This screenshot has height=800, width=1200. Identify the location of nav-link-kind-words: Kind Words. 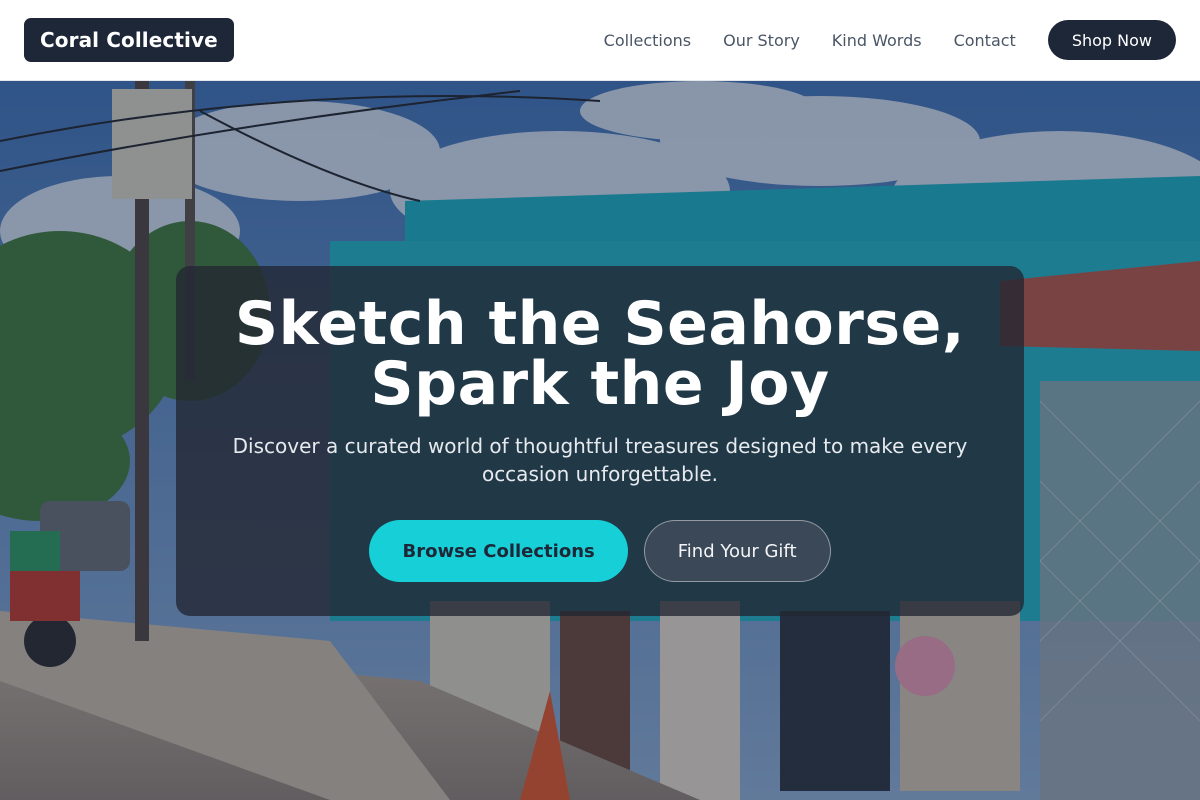
(877, 40).